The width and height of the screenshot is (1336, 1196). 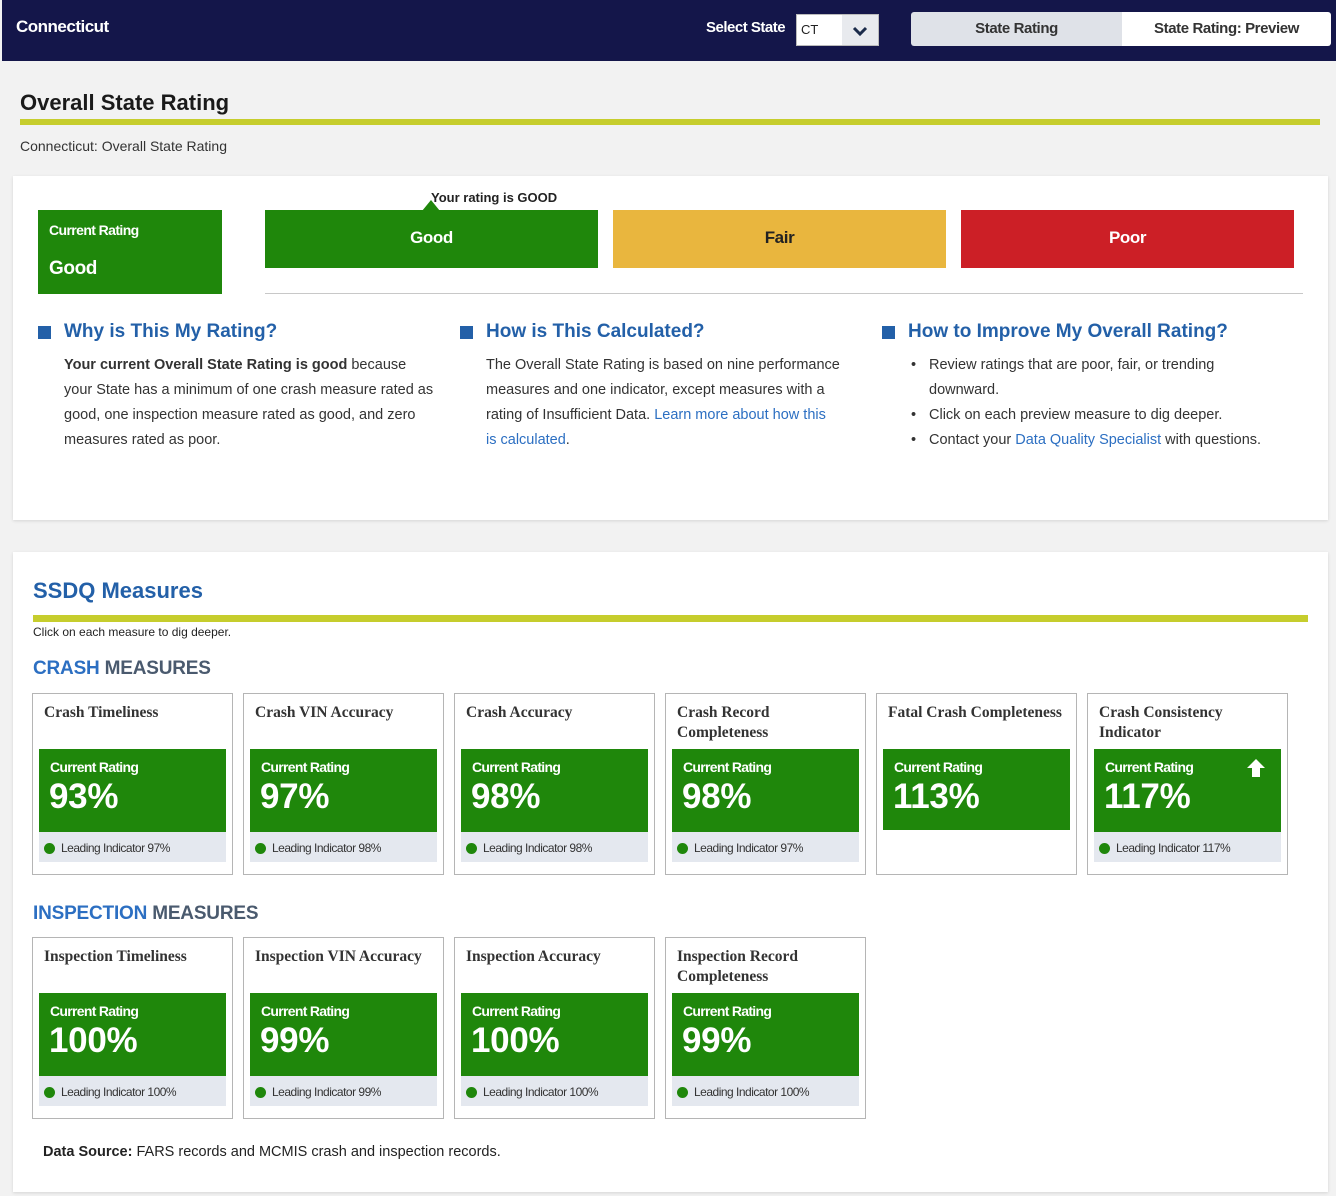 What do you see at coordinates (975, 712) in the screenshot?
I see `measure-name: Fatal Crash Completeness` at bounding box center [975, 712].